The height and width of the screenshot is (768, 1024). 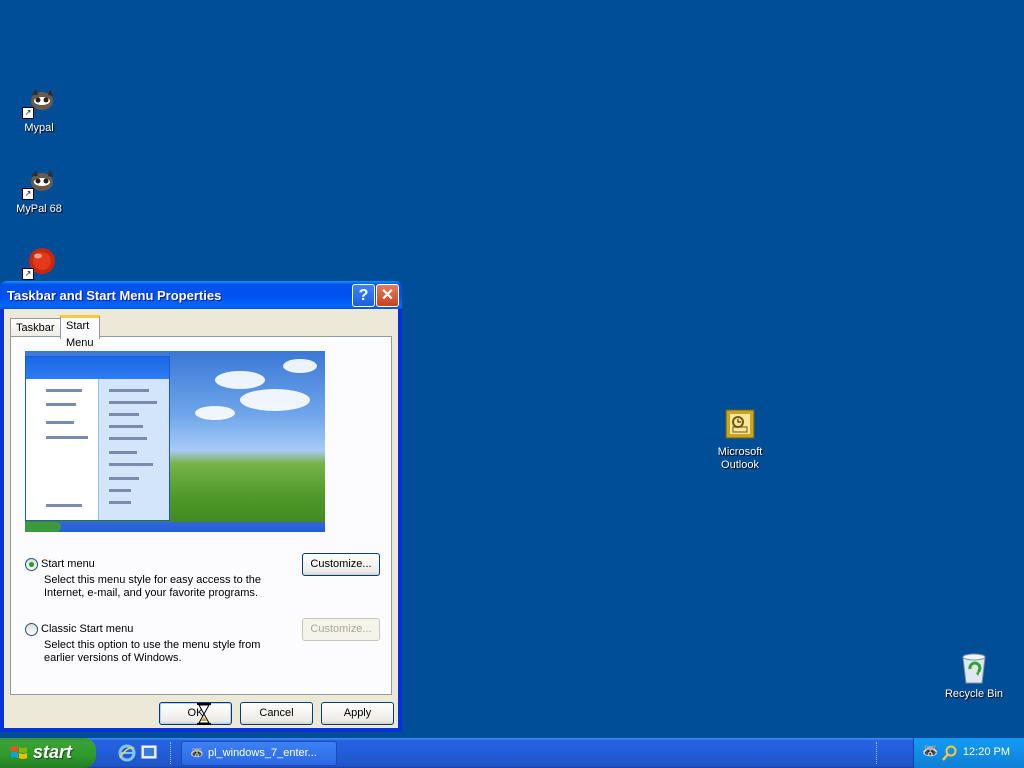 I want to click on help-button: ?, so click(x=363, y=295).